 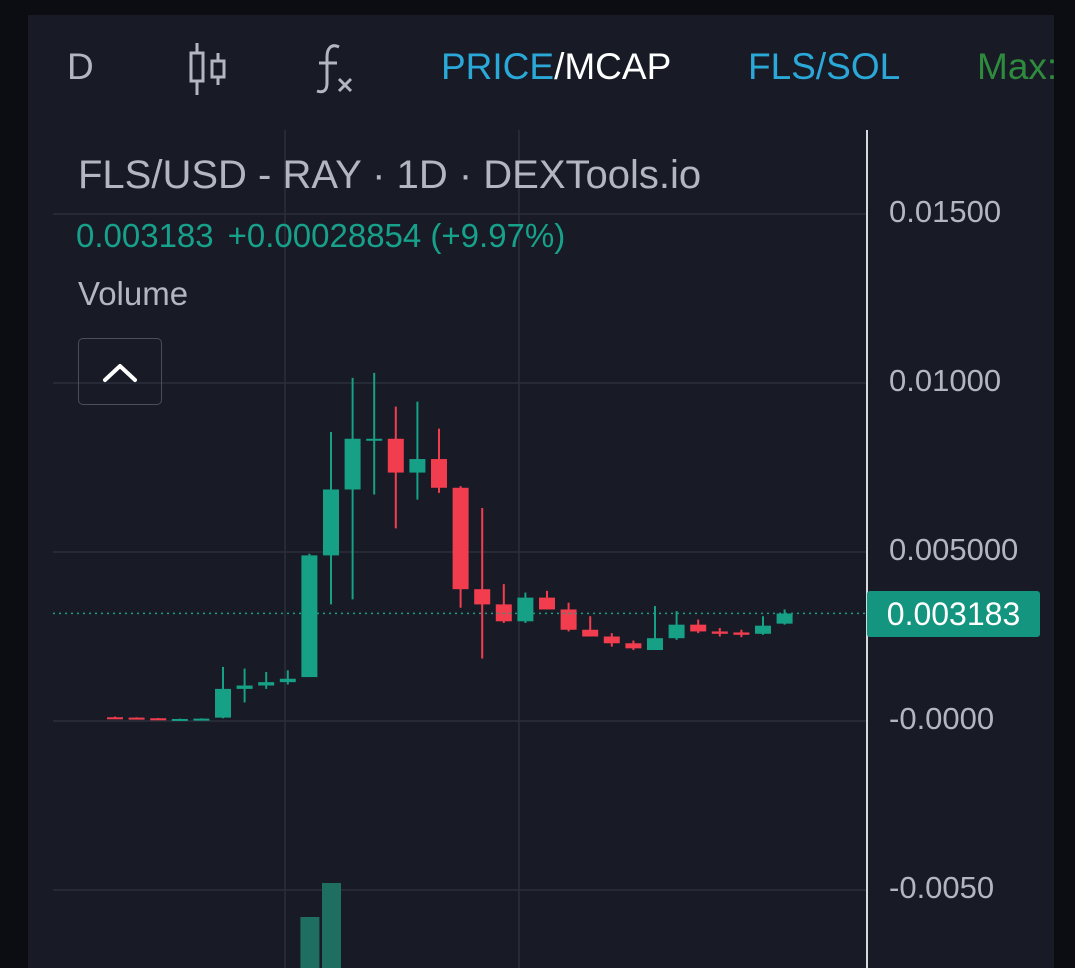 What do you see at coordinates (942, 887) in the screenshot?
I see `y-tick-label: -0.0050` at bounding box center [942, 887].